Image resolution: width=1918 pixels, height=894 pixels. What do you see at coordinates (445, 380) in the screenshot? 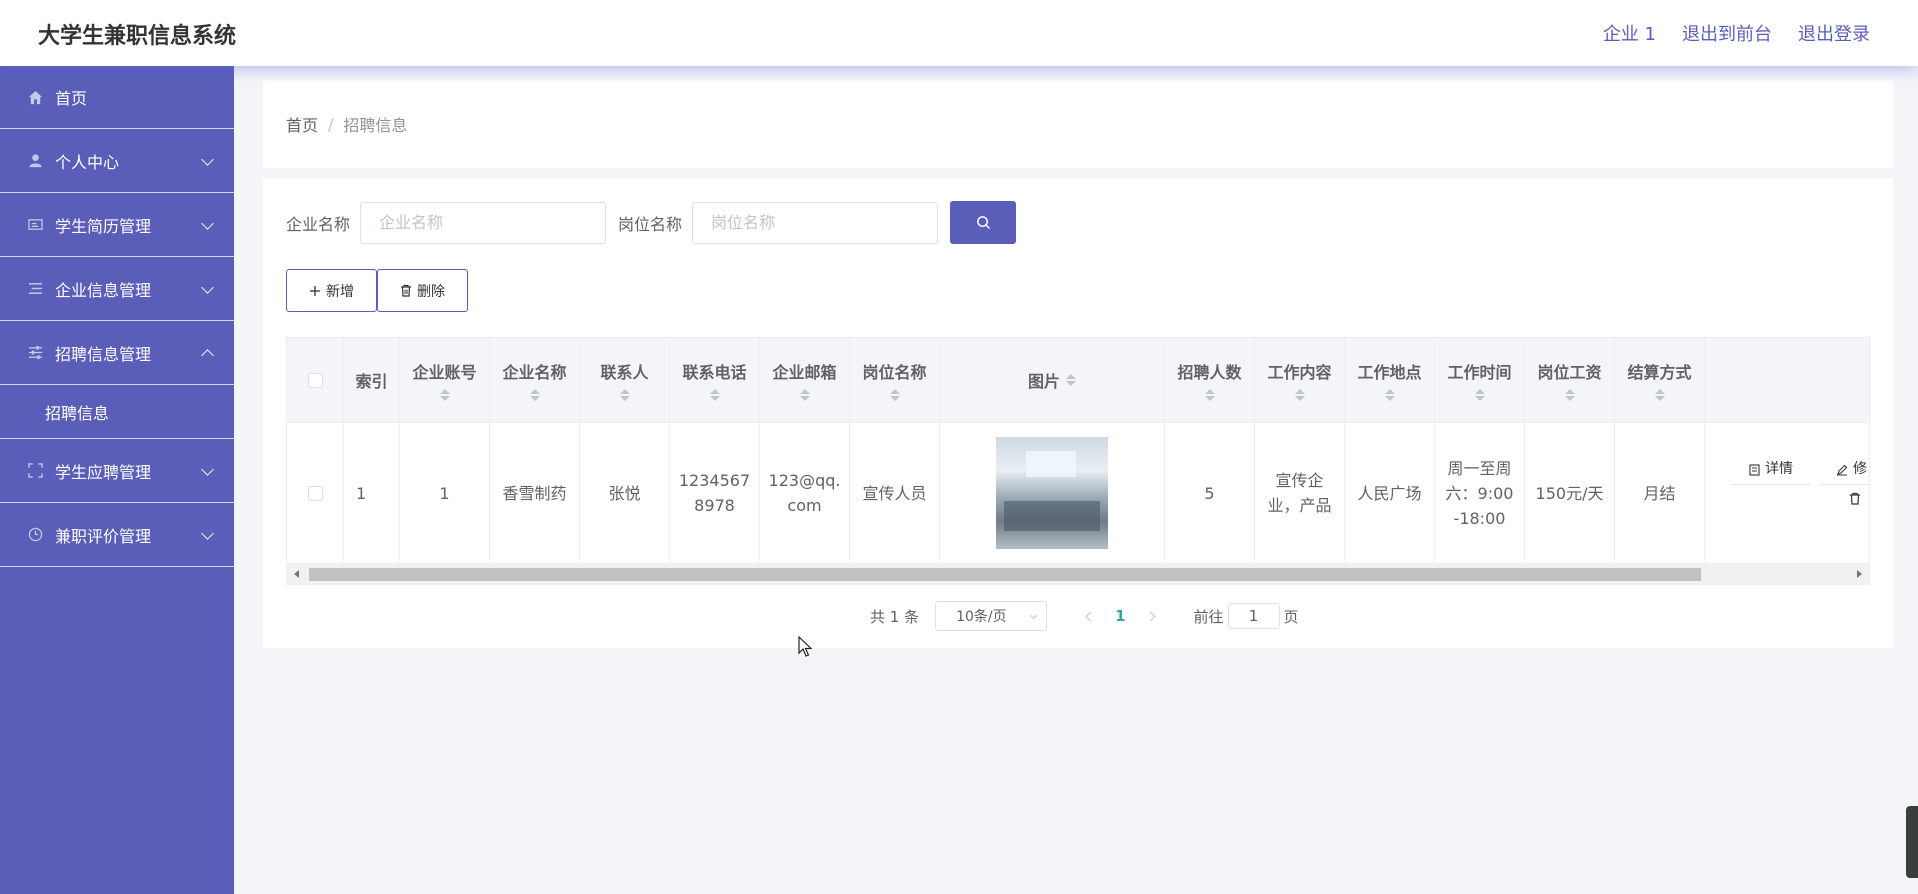
I see `column-header-account: 企业账号` at bounding box center [445, 380].